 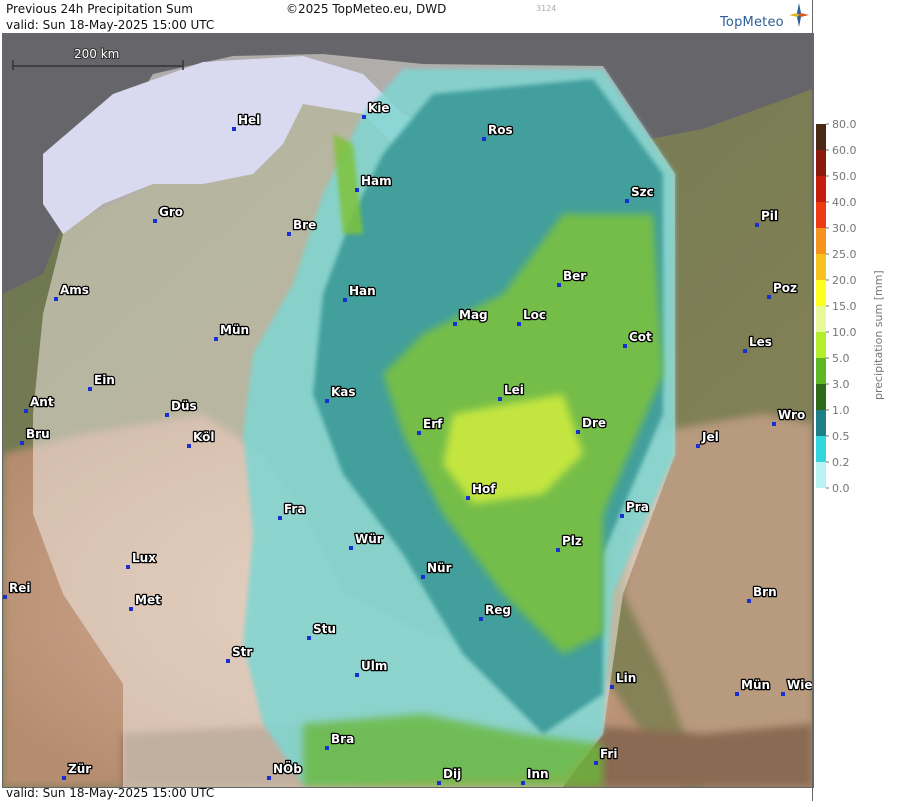 I want to click on city-label: Dre, so click(x=594, y=423).